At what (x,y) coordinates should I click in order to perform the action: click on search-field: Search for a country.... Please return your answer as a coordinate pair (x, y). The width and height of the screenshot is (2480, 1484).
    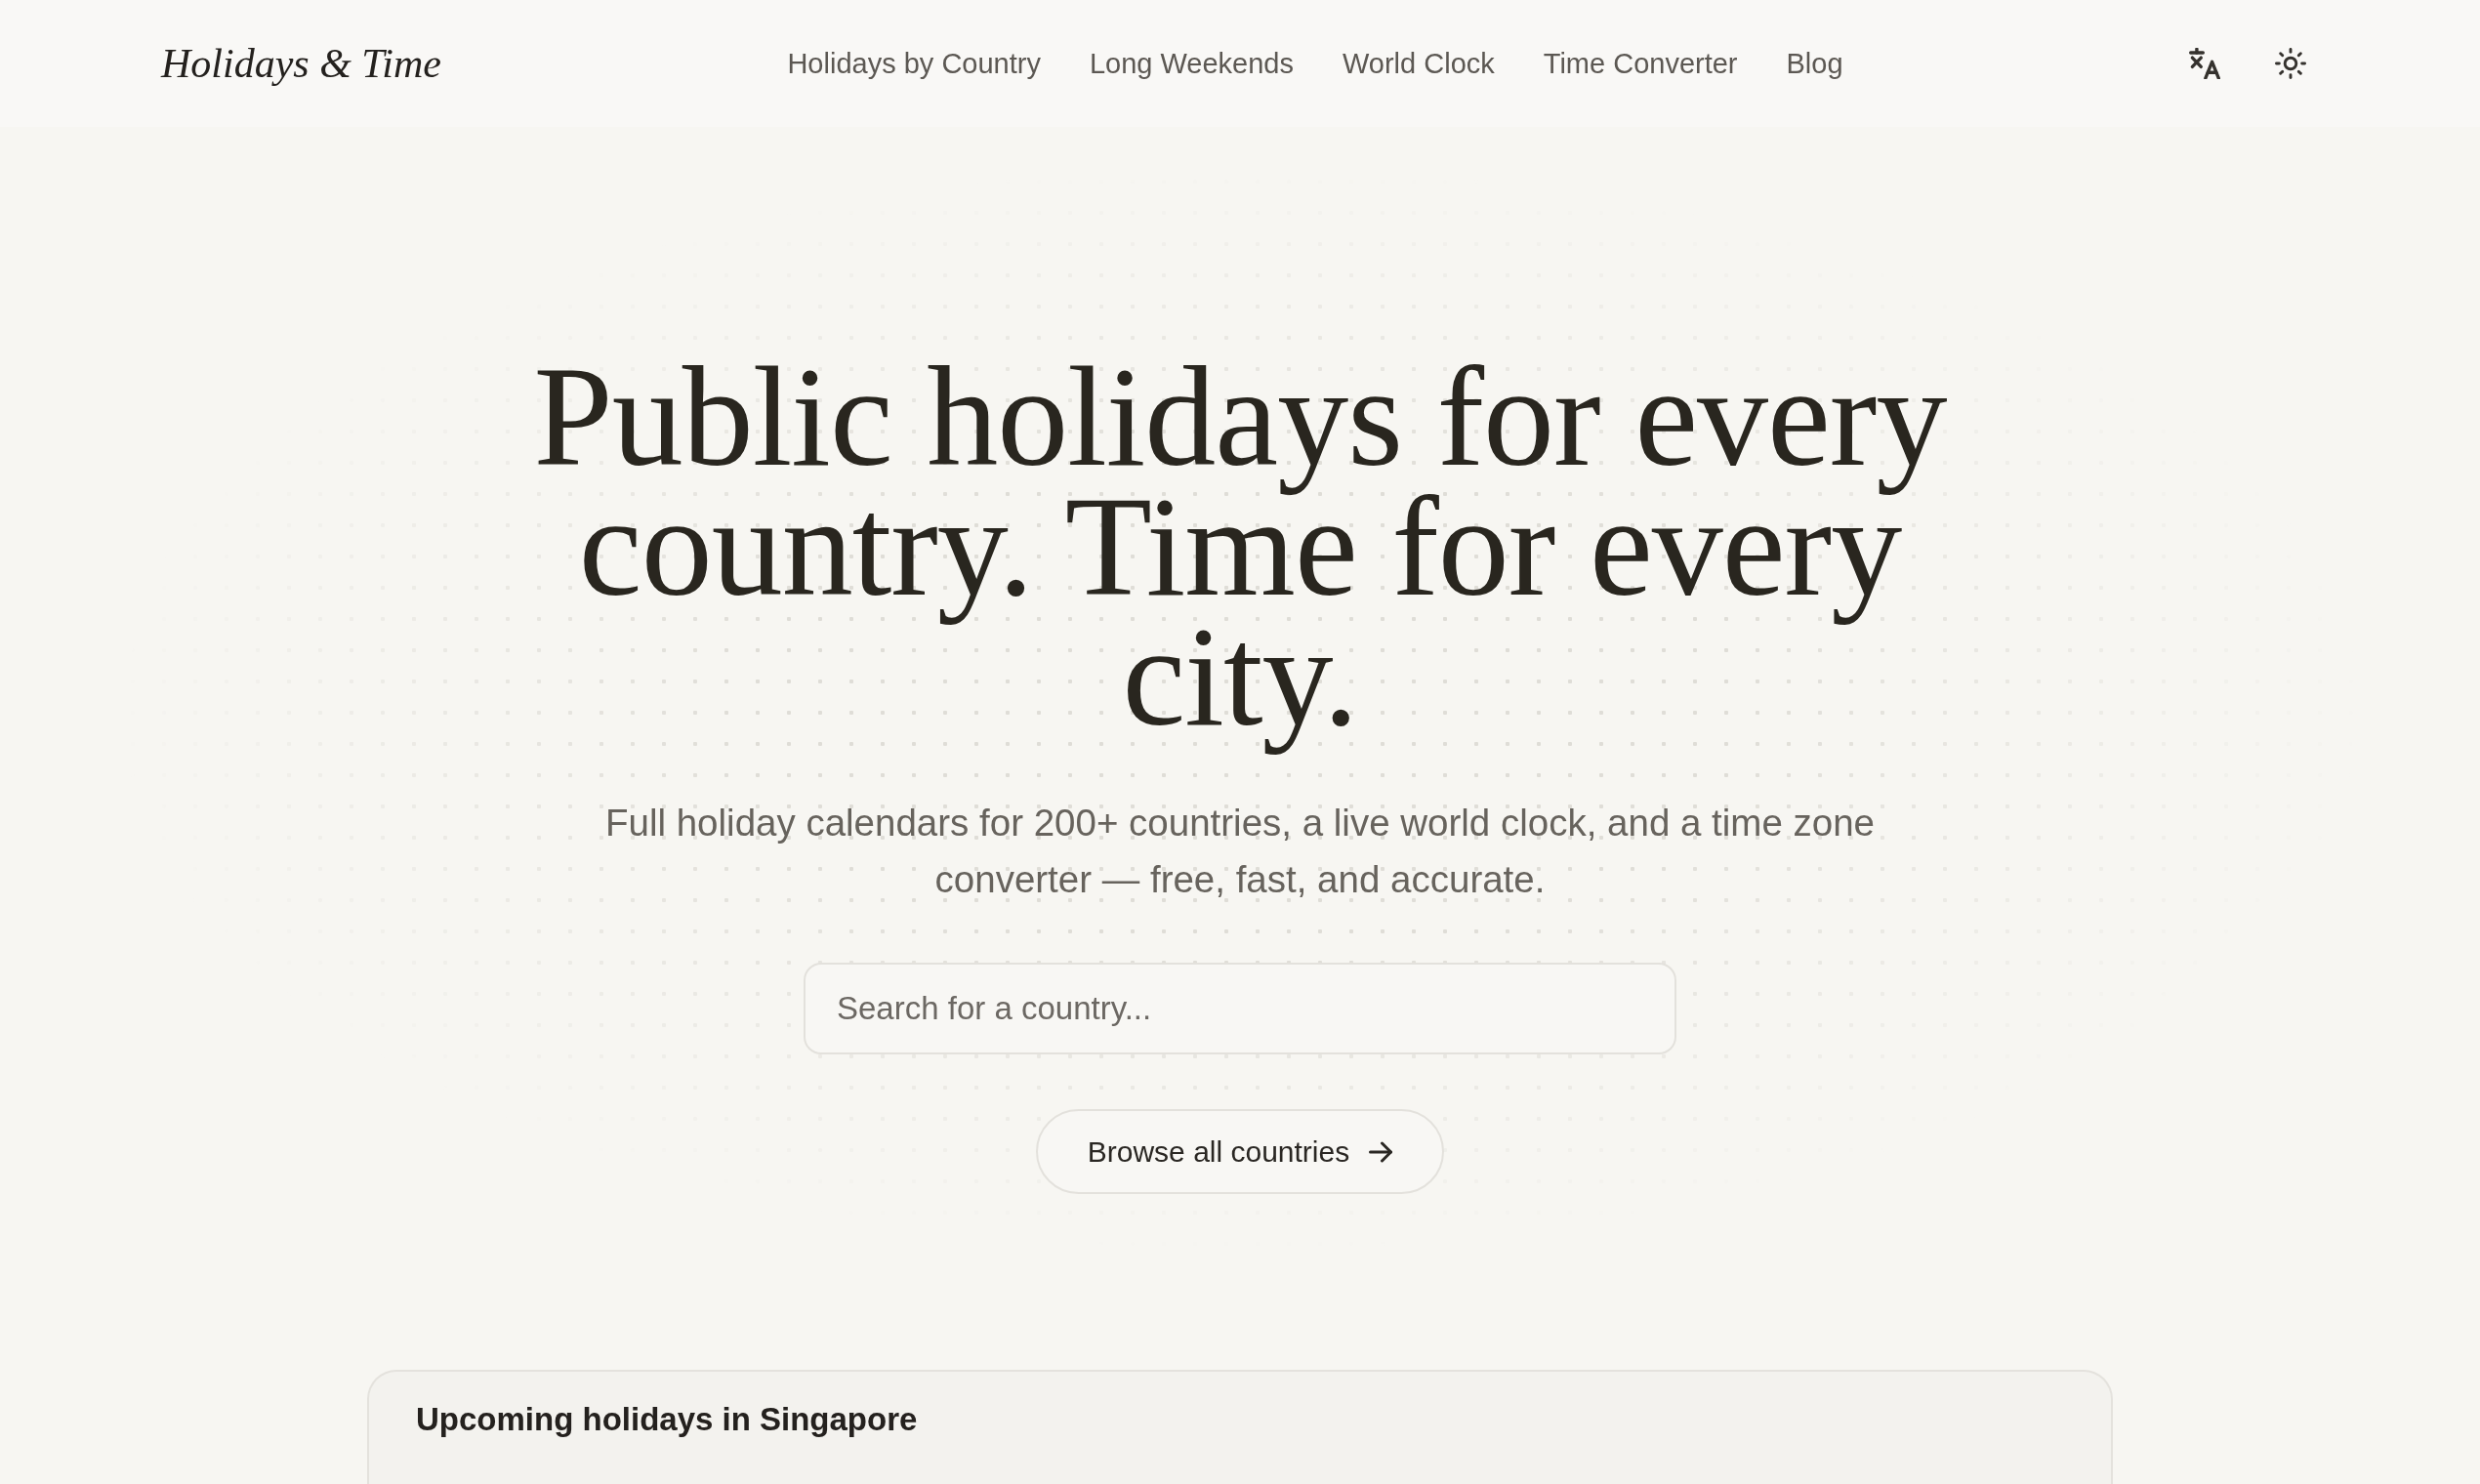
    Looking at the image, I should click on (1240, 1009).